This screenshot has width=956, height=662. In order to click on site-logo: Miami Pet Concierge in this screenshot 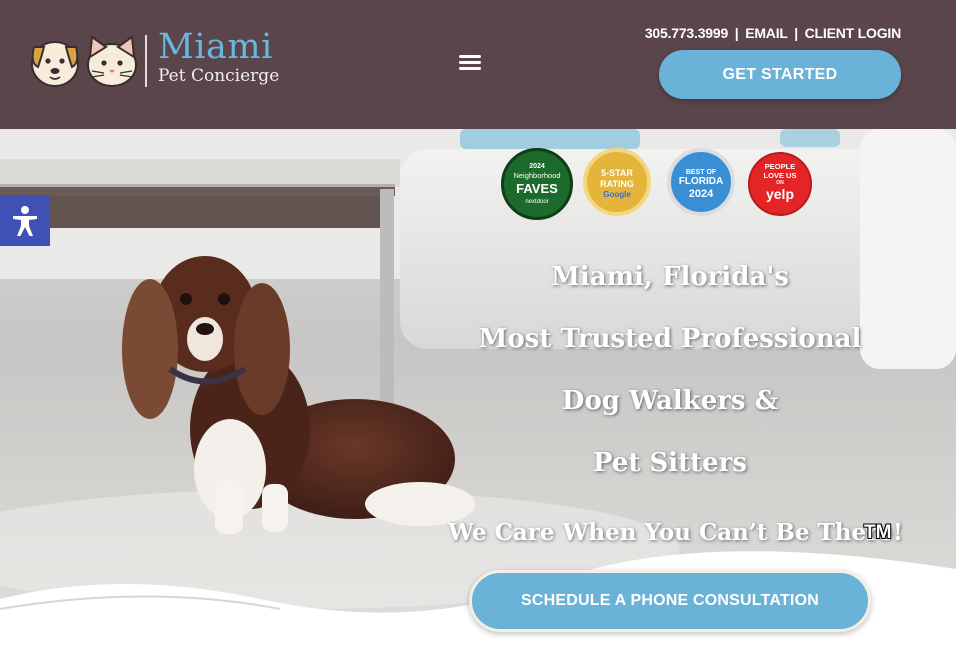, I will do `click(158, 59)`.